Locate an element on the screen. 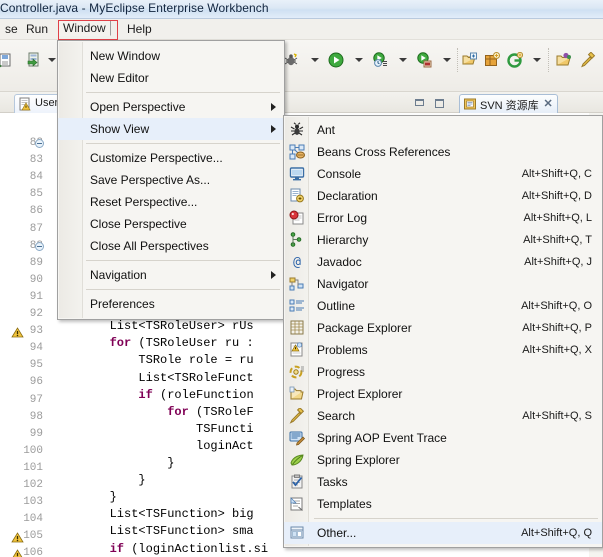 This screenshot has height=557, width=603. menu-item-run: Run is located at coordinates (37, 29).